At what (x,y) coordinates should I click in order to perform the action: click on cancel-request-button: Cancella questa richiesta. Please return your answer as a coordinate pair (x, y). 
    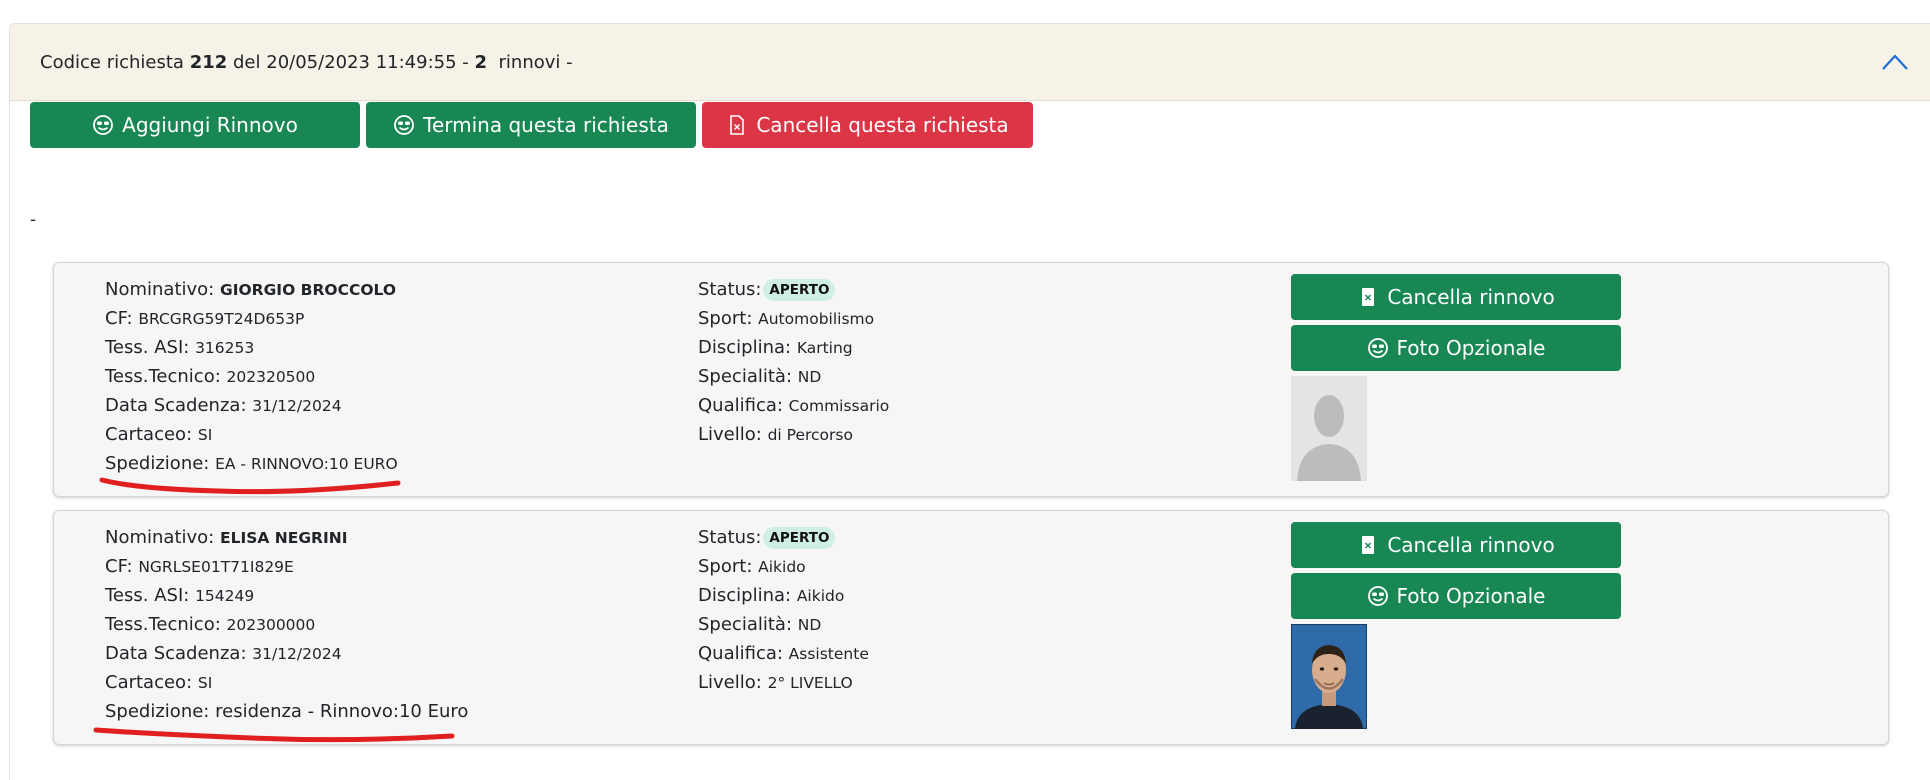
    Looking at the image, I should click on (867, 125).